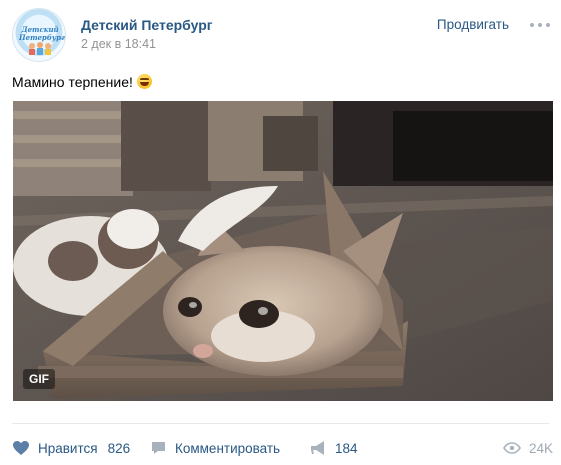 The width and height of the screenshot is (561, 465). Describe the element at coordinates (318, 448) in the screenshot. I see `share-icon` at that location.